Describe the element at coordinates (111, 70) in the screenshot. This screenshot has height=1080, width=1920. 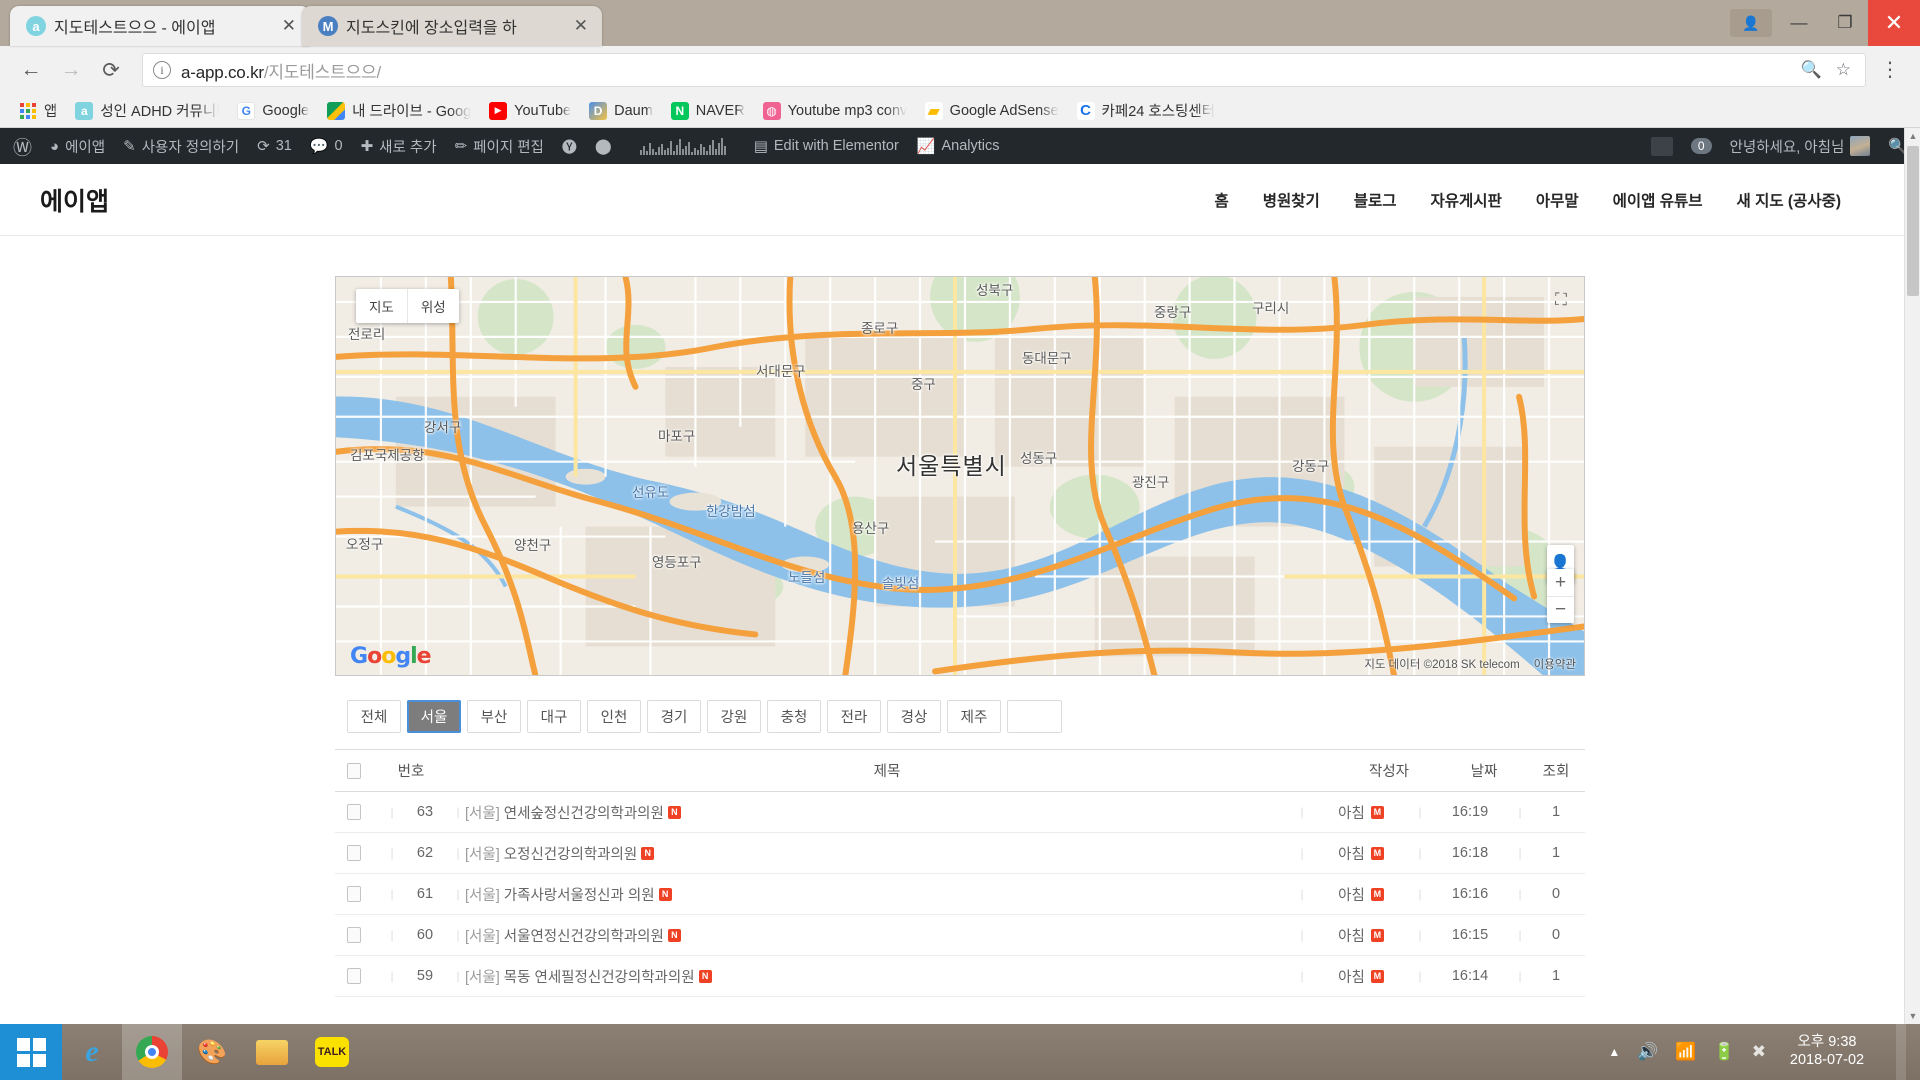
I see `reload-icon: ⟳` at that location.